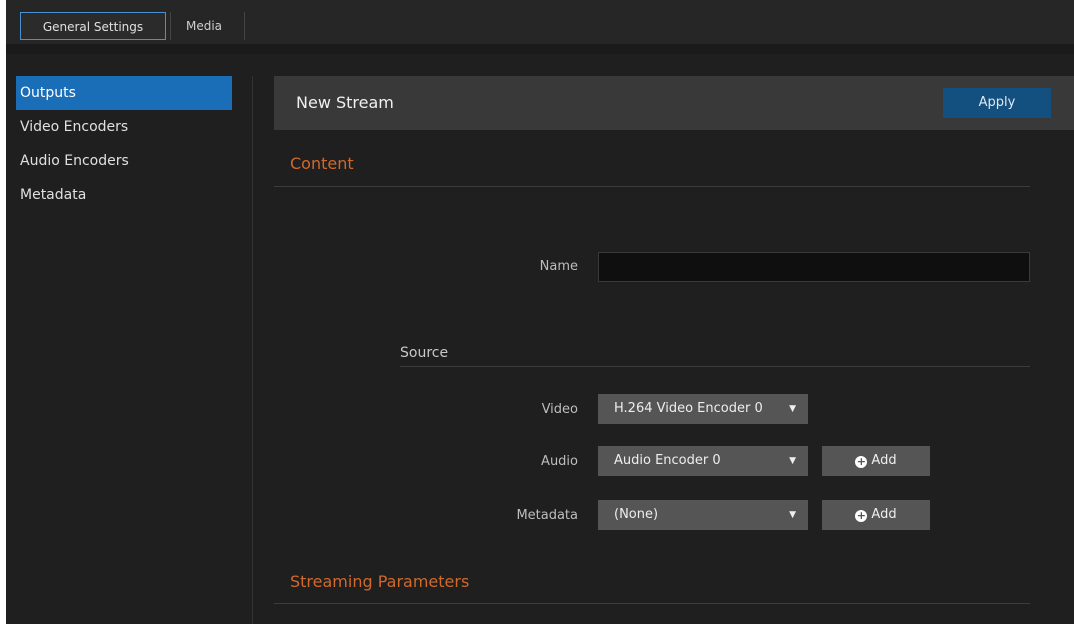 This screenshot has width=1074, height=624. Describe the element at coordinates (558, 266) in the screenshot. I see `name-label: Name` at that location.